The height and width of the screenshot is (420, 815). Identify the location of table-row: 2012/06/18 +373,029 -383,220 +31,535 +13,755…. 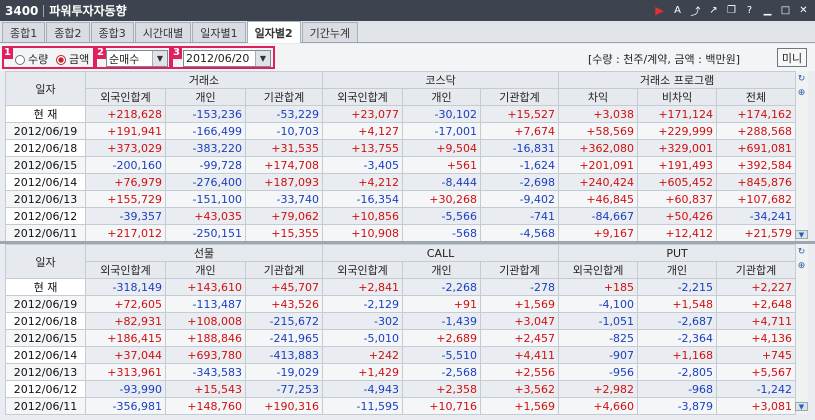
(401, 148).